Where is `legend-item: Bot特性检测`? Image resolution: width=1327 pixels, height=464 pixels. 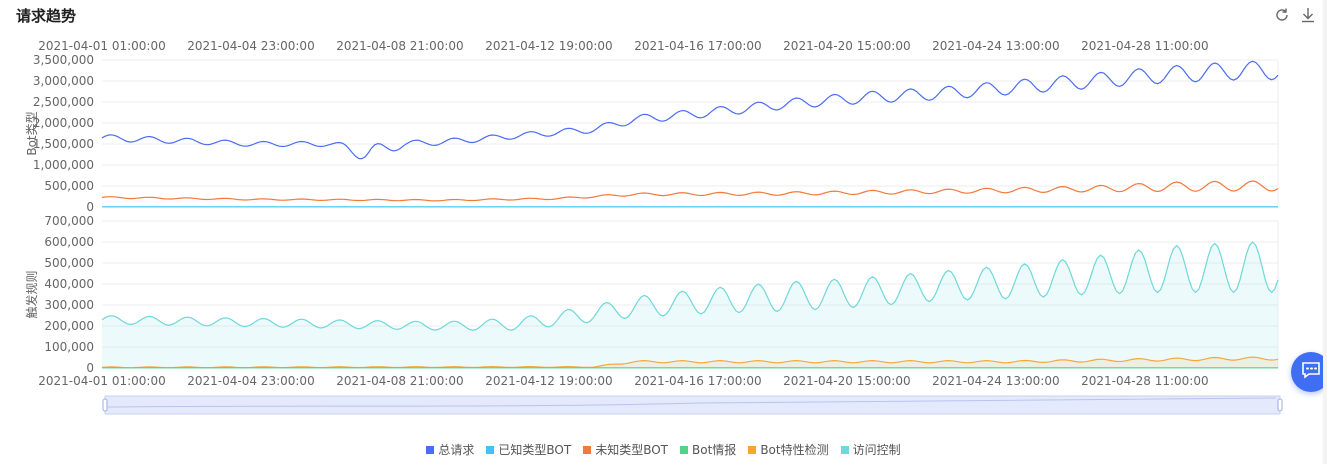 legend-item: Bot特性检测 is located at coordinates (788, 449).